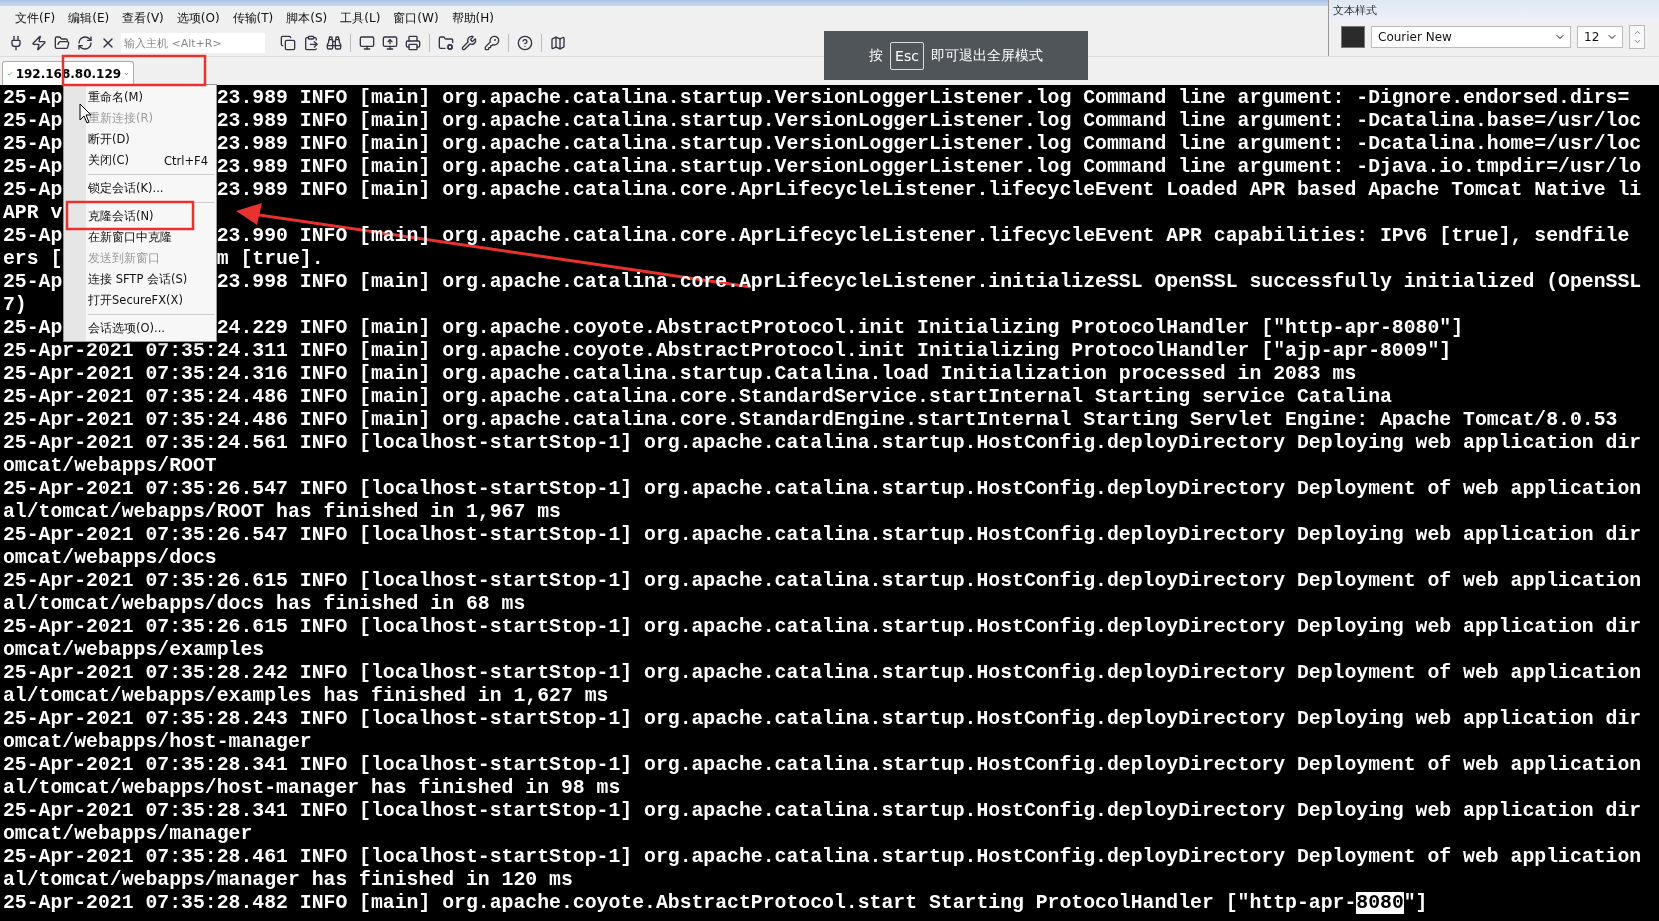 The image size is (1659, 921). Describe the element at coordinates (1353, 37) in the screenshot. I see `color-swatch` at that location.